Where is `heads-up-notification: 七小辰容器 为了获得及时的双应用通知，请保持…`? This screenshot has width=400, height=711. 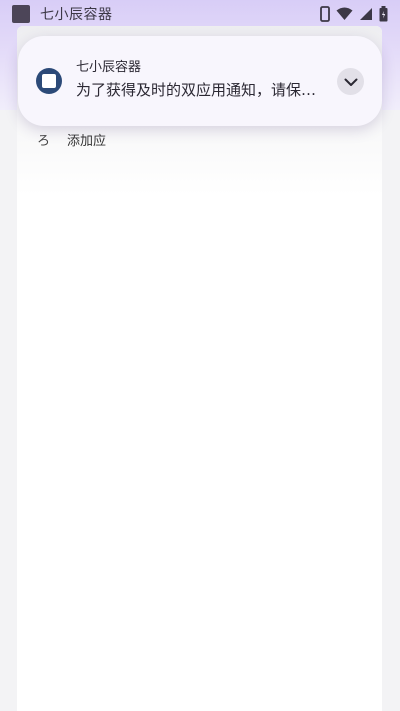
heads-up-notification: 七小辰容器 为了获得及时的双应用通知，请保持… is located at coordinates (200, 81).